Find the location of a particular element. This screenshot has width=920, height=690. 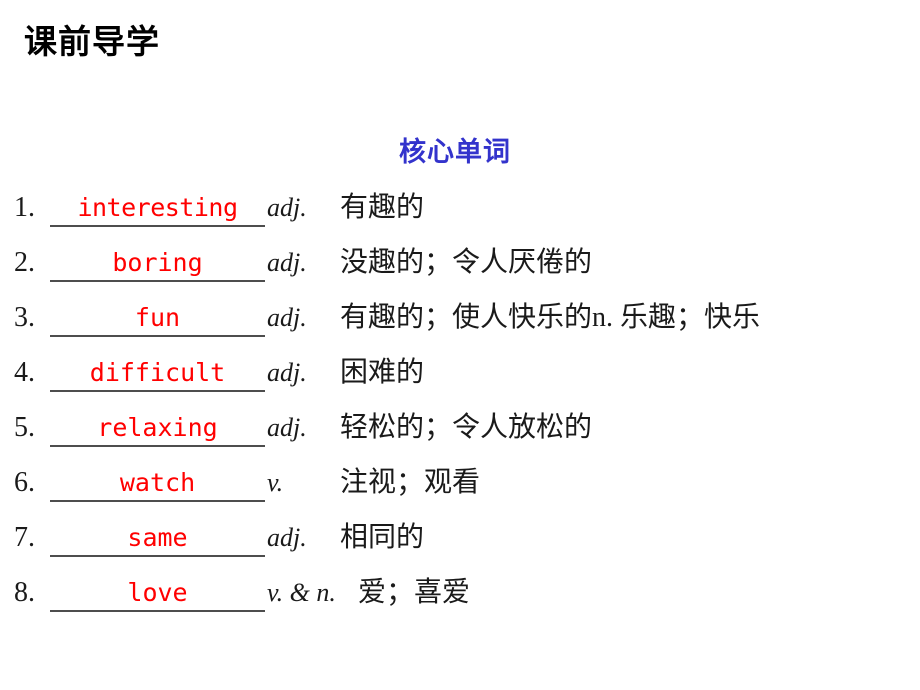

answer-blank: boring is located at coordinates (157, 264).